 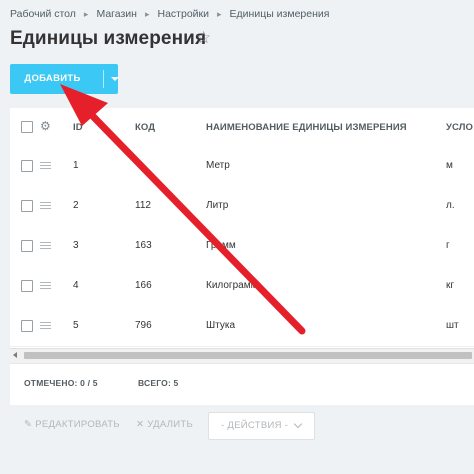 What do you see at coordinates (306, 127) in the screenshot?
I see `column-header-name: НАИМЕНОВАНИЕ ЕДИНИЦЫ ИЗМЕРЕНИЯ` at bounding box center [306, 127].